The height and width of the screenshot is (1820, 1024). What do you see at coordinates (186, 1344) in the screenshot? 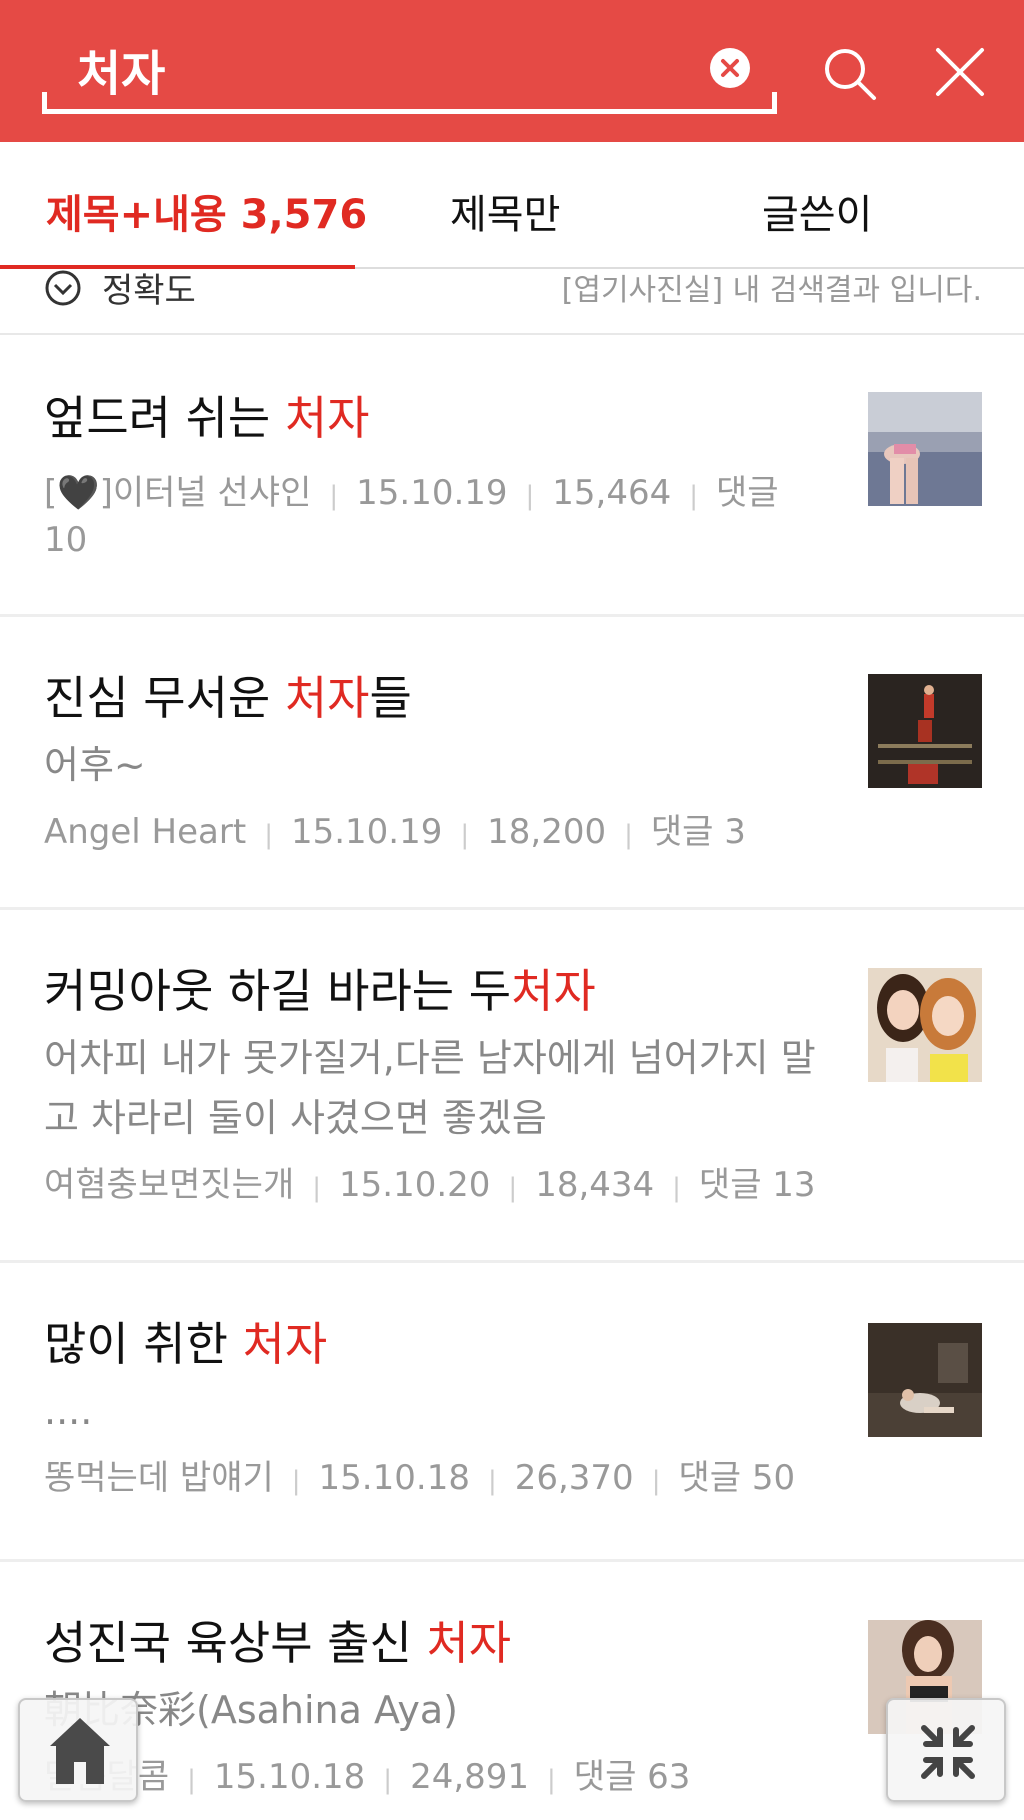
I see `item-title: 많이 취한 처자` at bounding box center [186, 1344].